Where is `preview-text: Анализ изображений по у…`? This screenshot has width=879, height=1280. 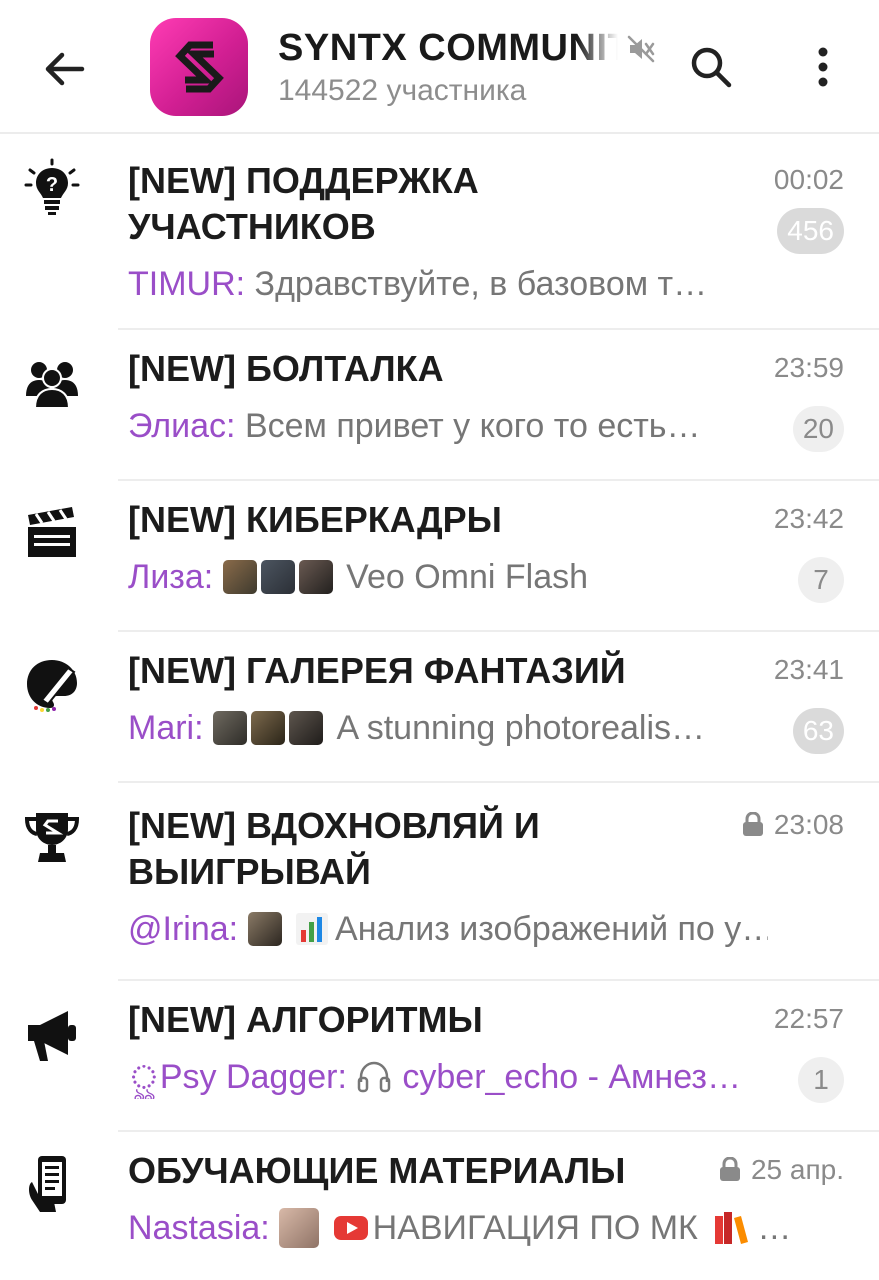 preview-text: Анализ изображений по у… is located at coordinates (551, 929).